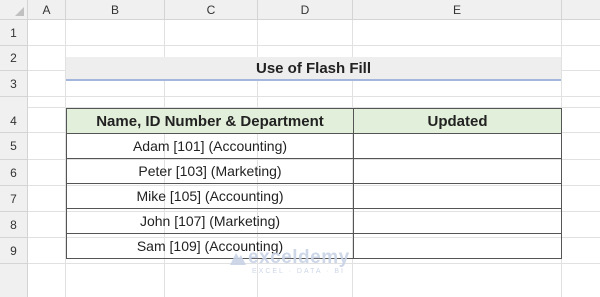 This screenshot has width=600, height=297. What do you see at coordinates (238, 259) in the screenshot?
I see `exceldemy-logo-icon` at bounding box center [238, 259].